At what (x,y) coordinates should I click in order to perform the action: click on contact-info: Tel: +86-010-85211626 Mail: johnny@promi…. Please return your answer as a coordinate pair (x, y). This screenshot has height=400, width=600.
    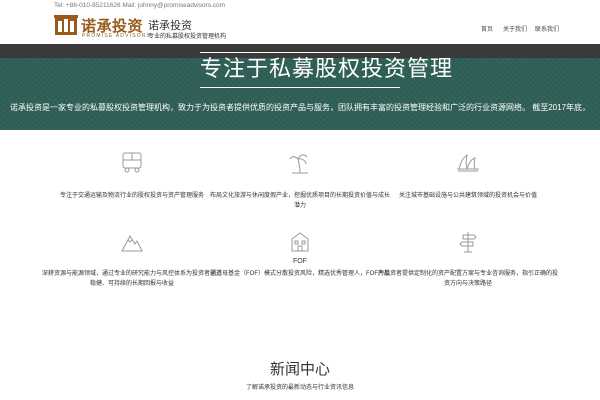
    Looking at the image, I should click on (140, 5).